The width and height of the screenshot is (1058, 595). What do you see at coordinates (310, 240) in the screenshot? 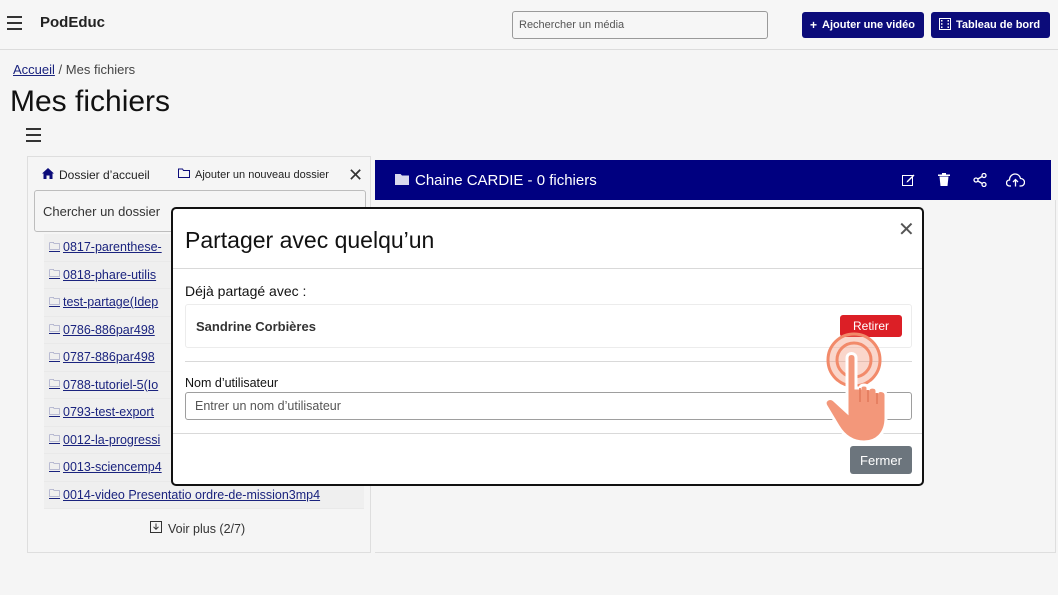
I see `dialog-title: Partager avec quelqu’un` at bounding box center [310, 240].